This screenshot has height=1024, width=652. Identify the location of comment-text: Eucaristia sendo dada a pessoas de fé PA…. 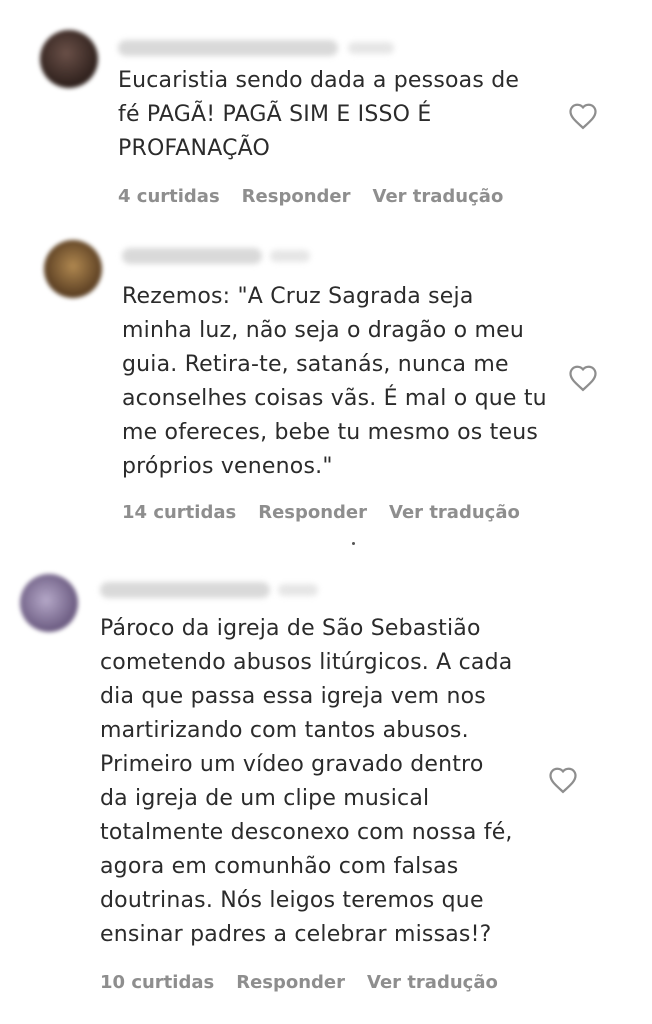
(319, 114).